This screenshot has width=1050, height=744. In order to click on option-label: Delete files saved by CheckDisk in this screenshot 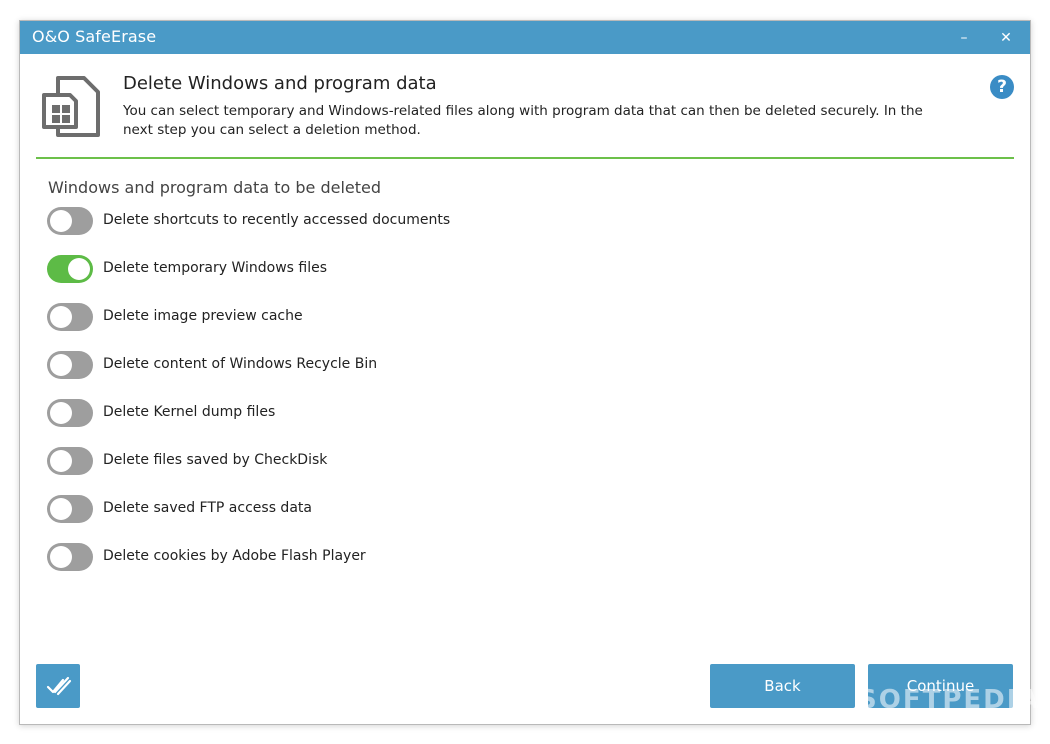, I will do `click(215, 460)`.